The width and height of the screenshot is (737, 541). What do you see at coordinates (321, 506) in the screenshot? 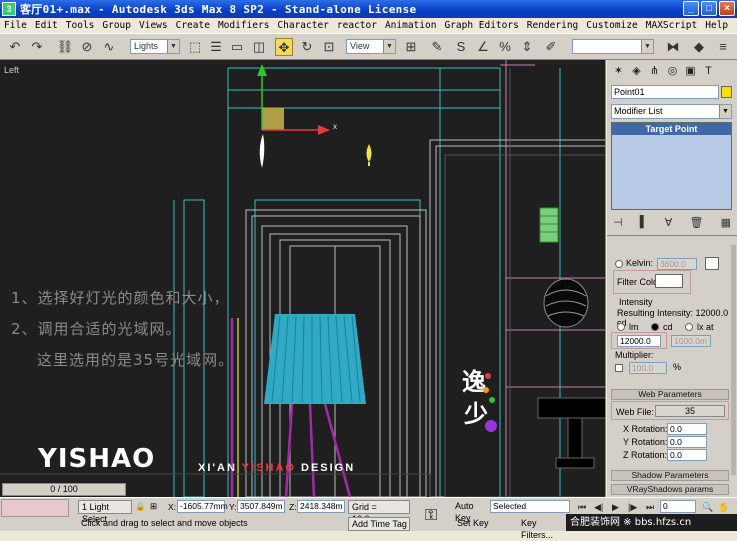
I see `z-coordinate-input: 2418.348m` at bounding box center [321, 506].